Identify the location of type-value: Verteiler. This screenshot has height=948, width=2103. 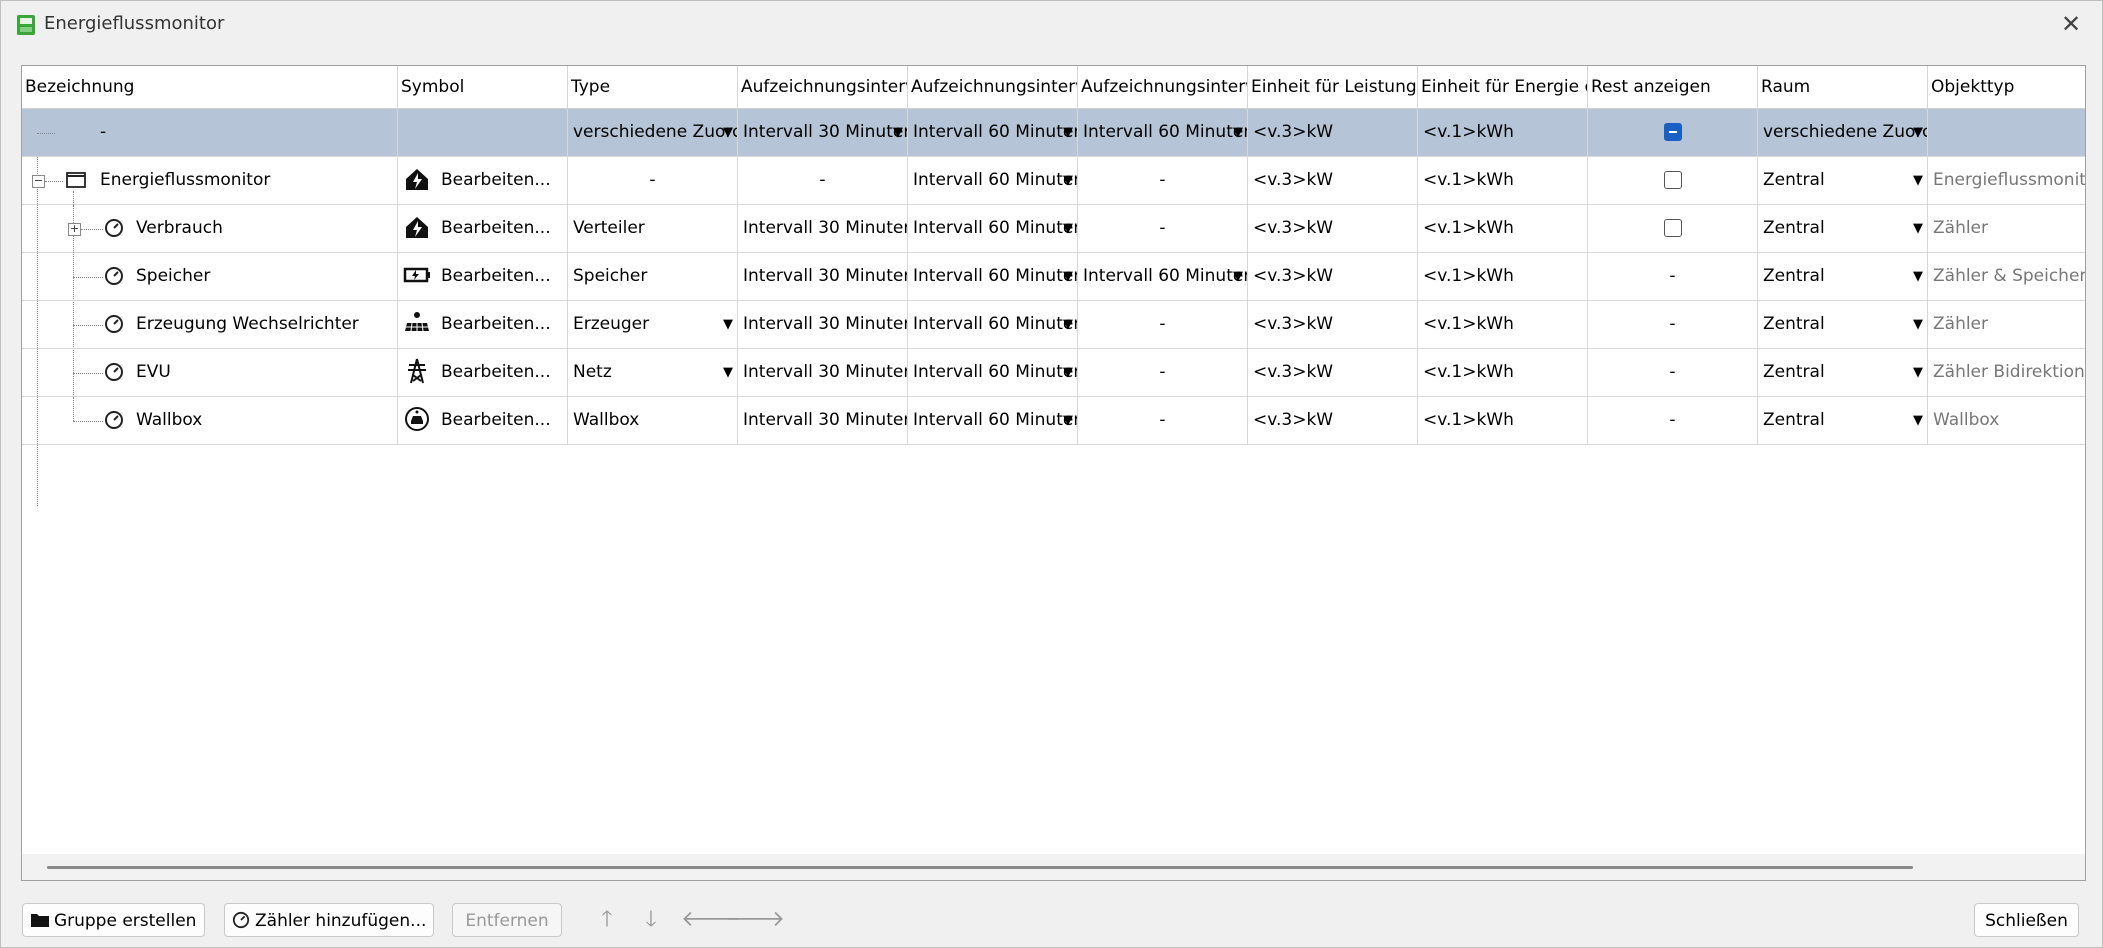
(653, 228).